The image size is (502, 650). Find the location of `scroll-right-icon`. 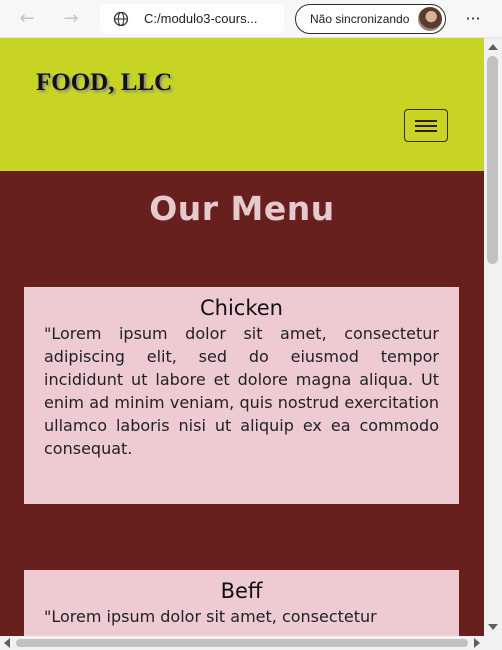

scroll-right-icon is located at coordinates (477, 643).